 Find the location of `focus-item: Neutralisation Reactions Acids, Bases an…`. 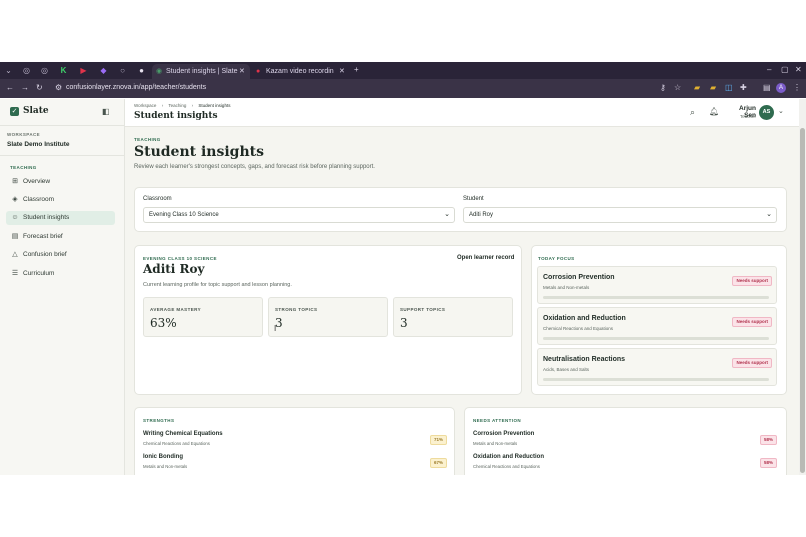

focus-item: Neutralisation Reactions Acids, Bases an… is located at coordinates (657, 367).